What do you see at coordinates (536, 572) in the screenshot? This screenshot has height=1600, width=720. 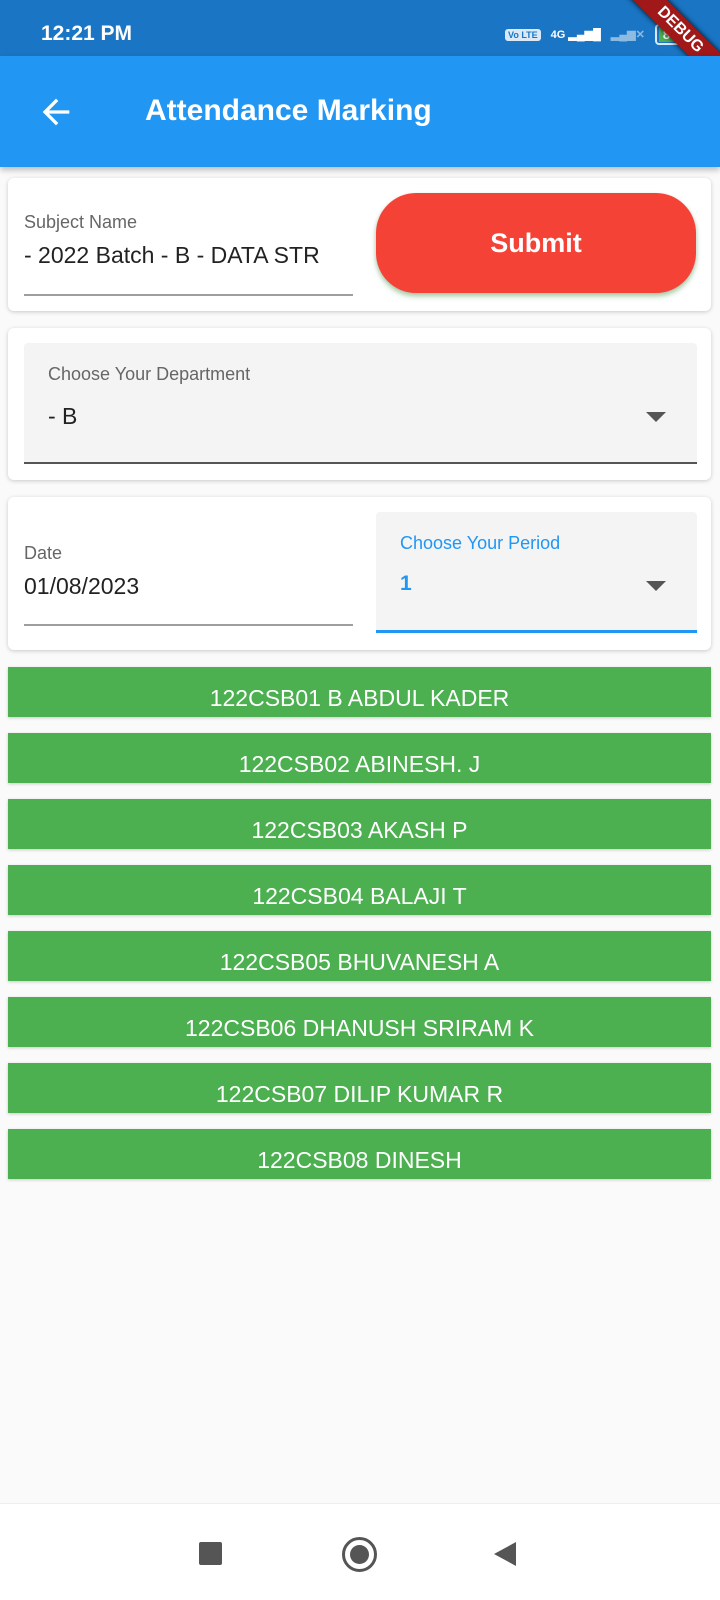 I see `period-dropdown: Choose Your Period 1` at bounding box center [536, 572].